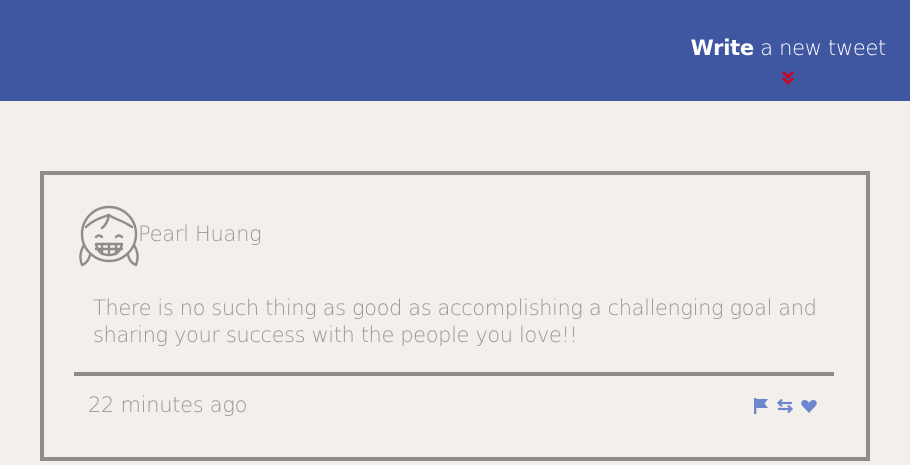 The width and height of the screenshot is (910, 465). What do you see at coordinates (200, 234) in the screenshot?
I see `author-name: Pearl Huang` at bounding box center [200, 234].